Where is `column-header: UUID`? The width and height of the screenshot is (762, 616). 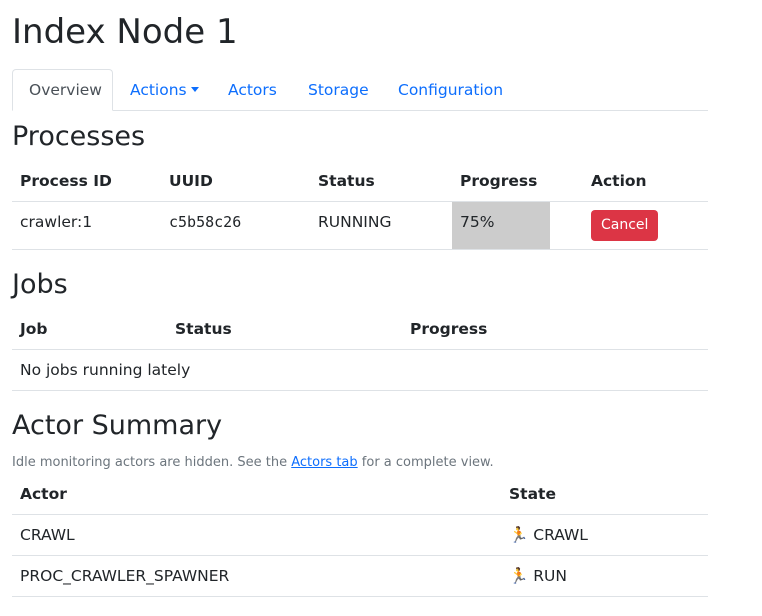 column-header: UUID is located at coordinates (235, 181).